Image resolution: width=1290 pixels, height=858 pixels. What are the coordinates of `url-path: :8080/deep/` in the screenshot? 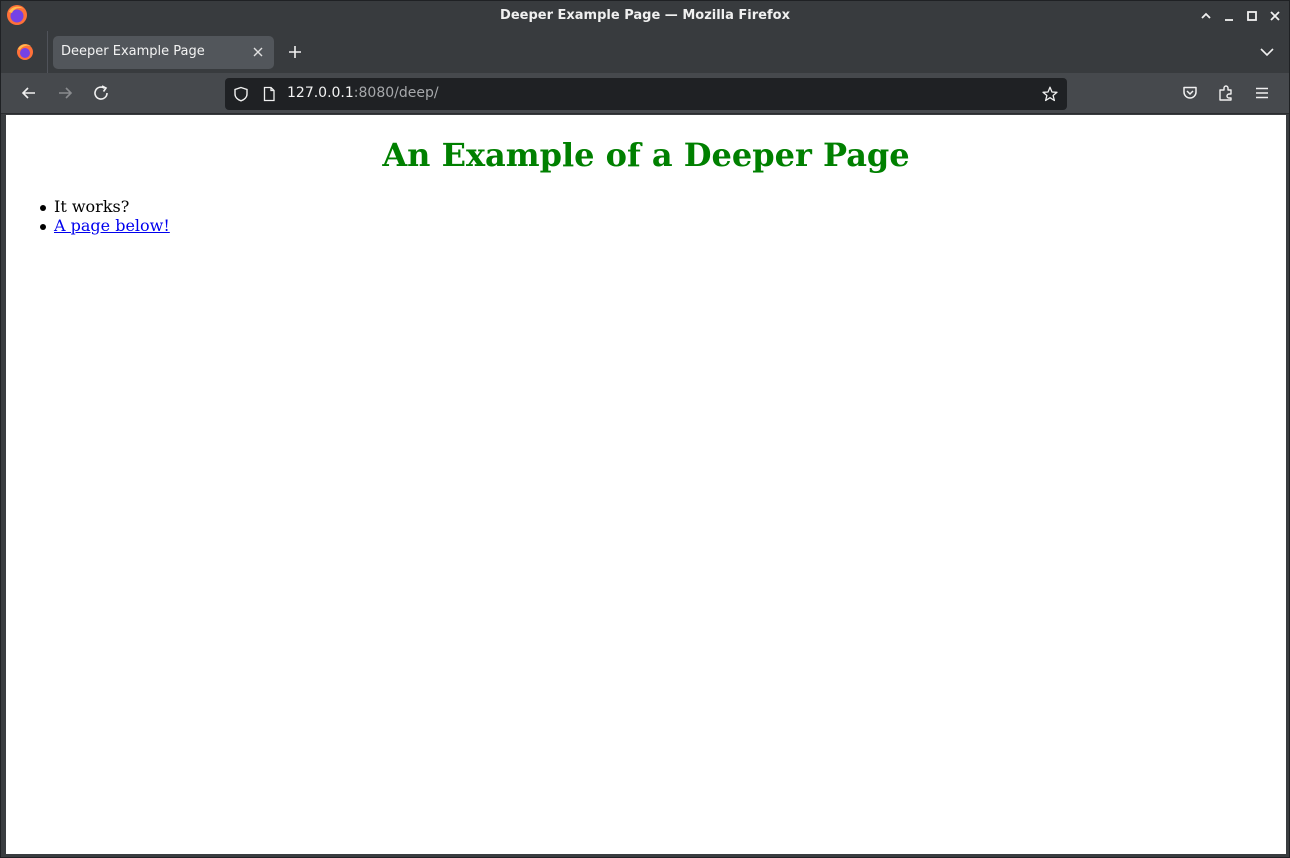 It's located at (396, 93).